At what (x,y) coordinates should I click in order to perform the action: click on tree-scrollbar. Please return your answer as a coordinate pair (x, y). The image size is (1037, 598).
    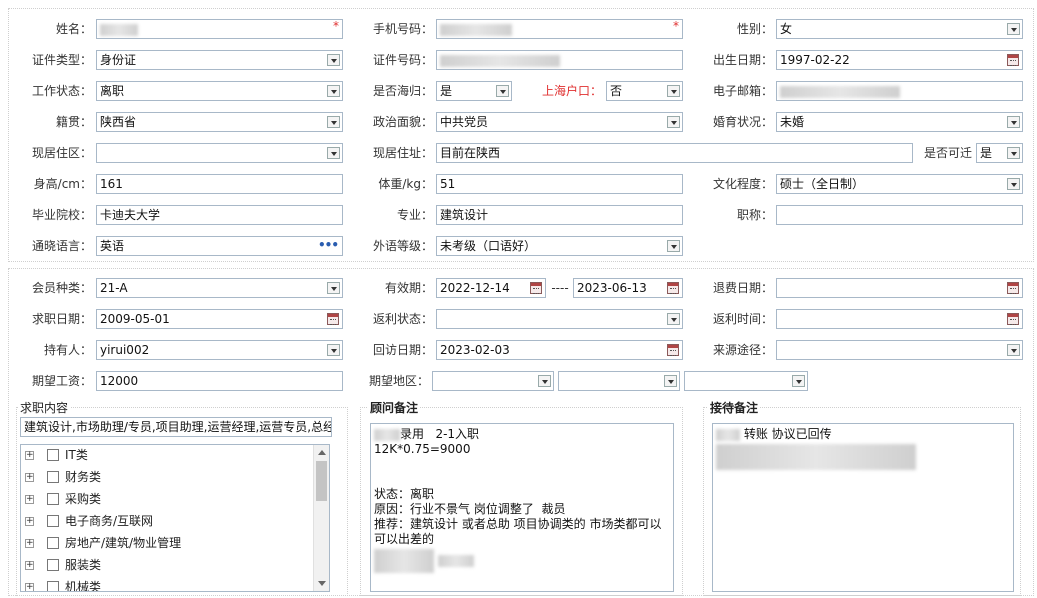
    Looking at the image, I should click on (321, 518).